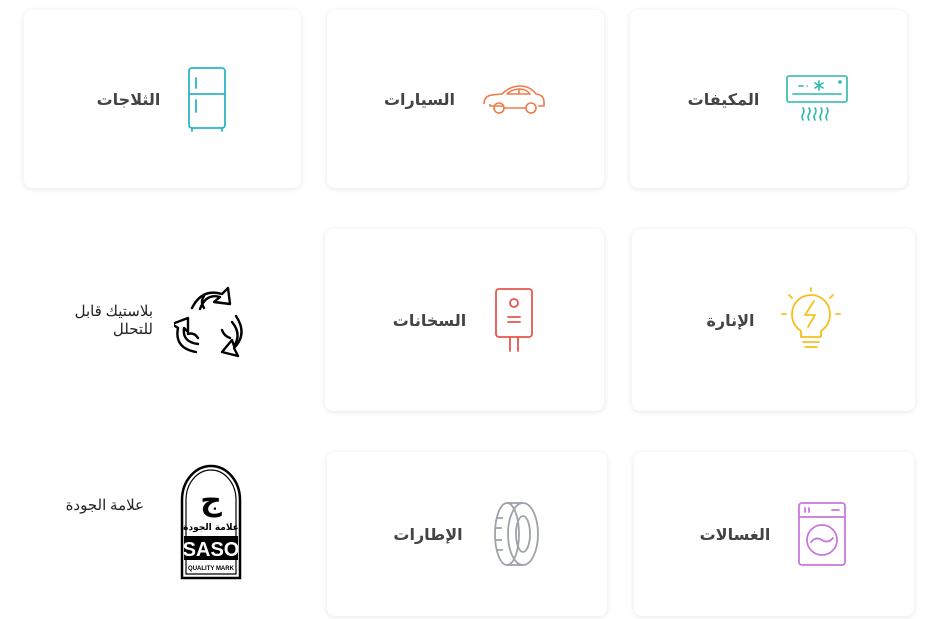 This screenshot has width=930, height=619. Describe the element at coordinates (773, 320) in the screenshot. I see `category-card-lighting: الإنارة` at that location.